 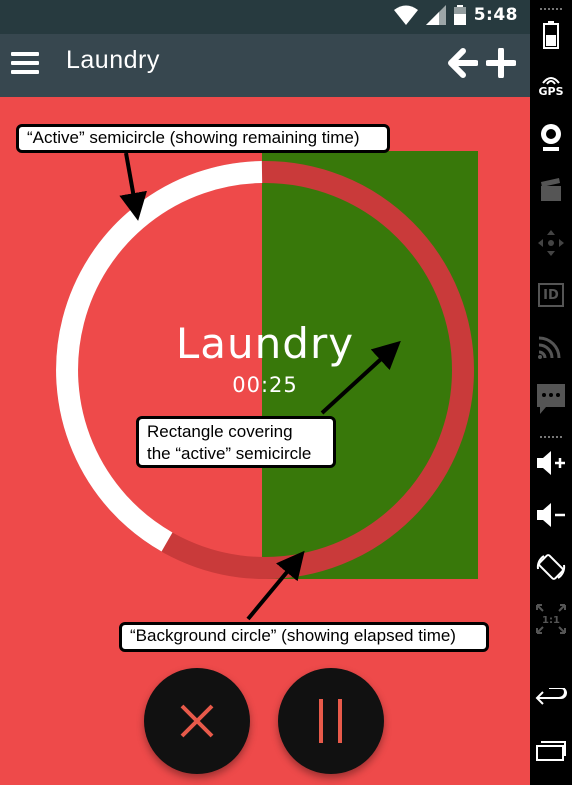 I want to click on rotate-icon, so click(x=551, y=567).